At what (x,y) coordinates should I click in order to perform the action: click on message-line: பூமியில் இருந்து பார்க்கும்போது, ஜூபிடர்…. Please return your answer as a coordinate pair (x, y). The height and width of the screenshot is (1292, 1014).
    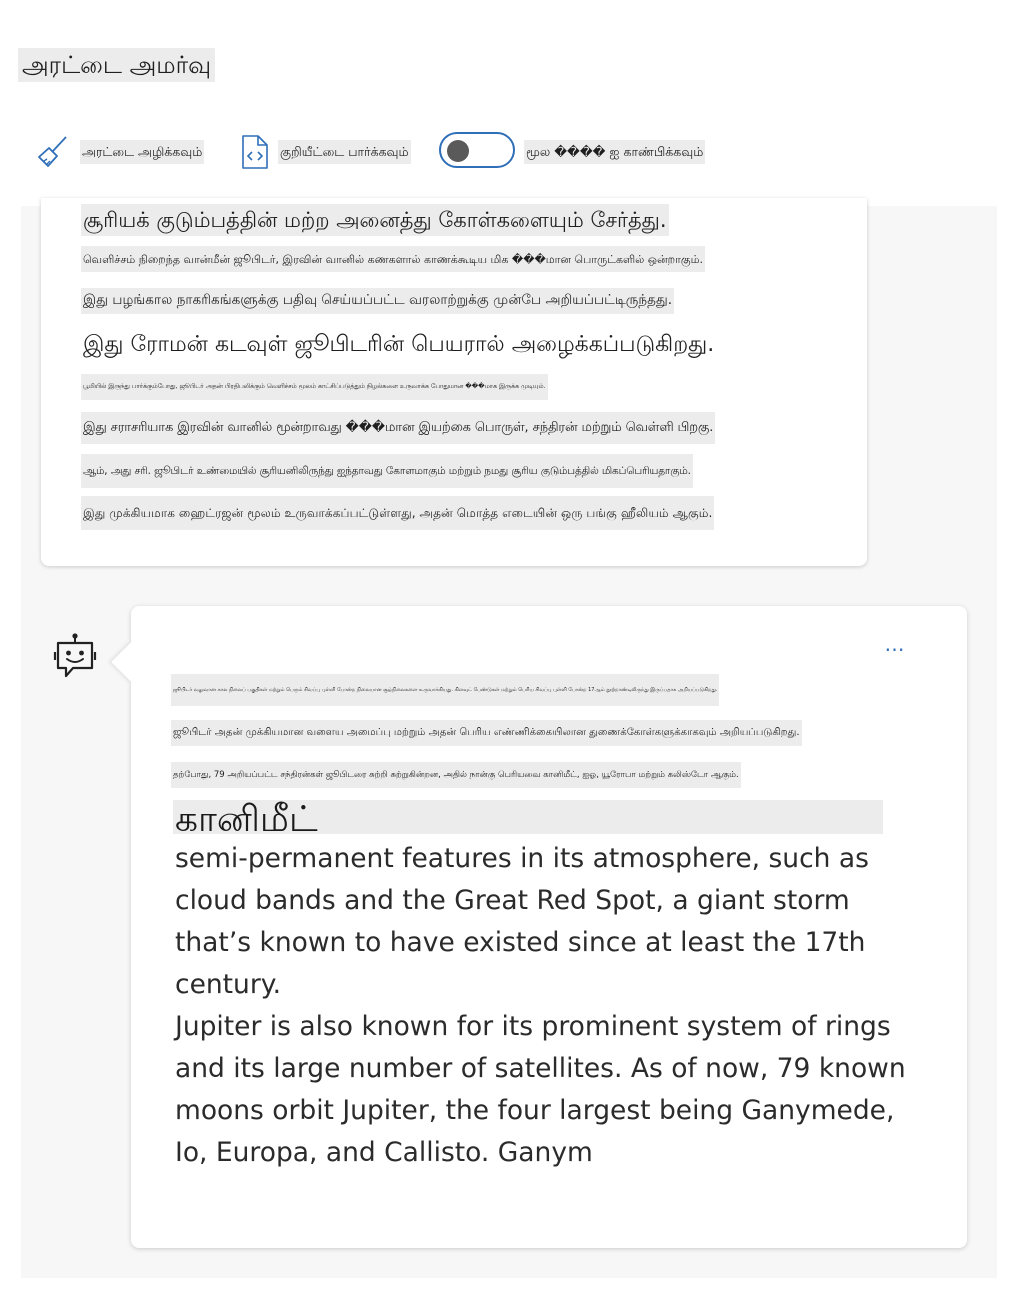
    Looking at the image, I should click on (314, 387).